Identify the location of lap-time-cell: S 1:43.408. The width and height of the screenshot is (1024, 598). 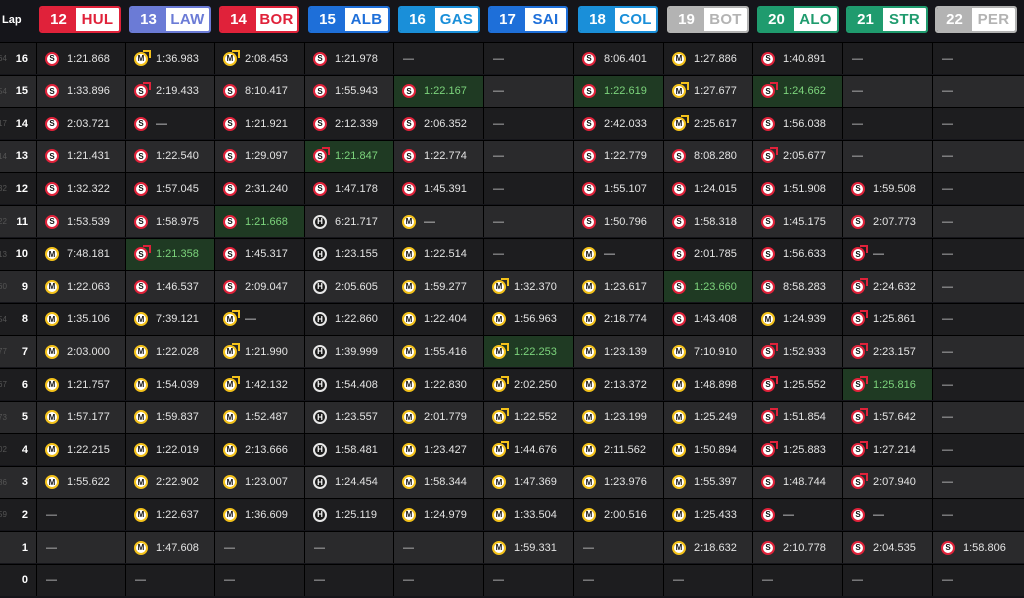
(707, 319).